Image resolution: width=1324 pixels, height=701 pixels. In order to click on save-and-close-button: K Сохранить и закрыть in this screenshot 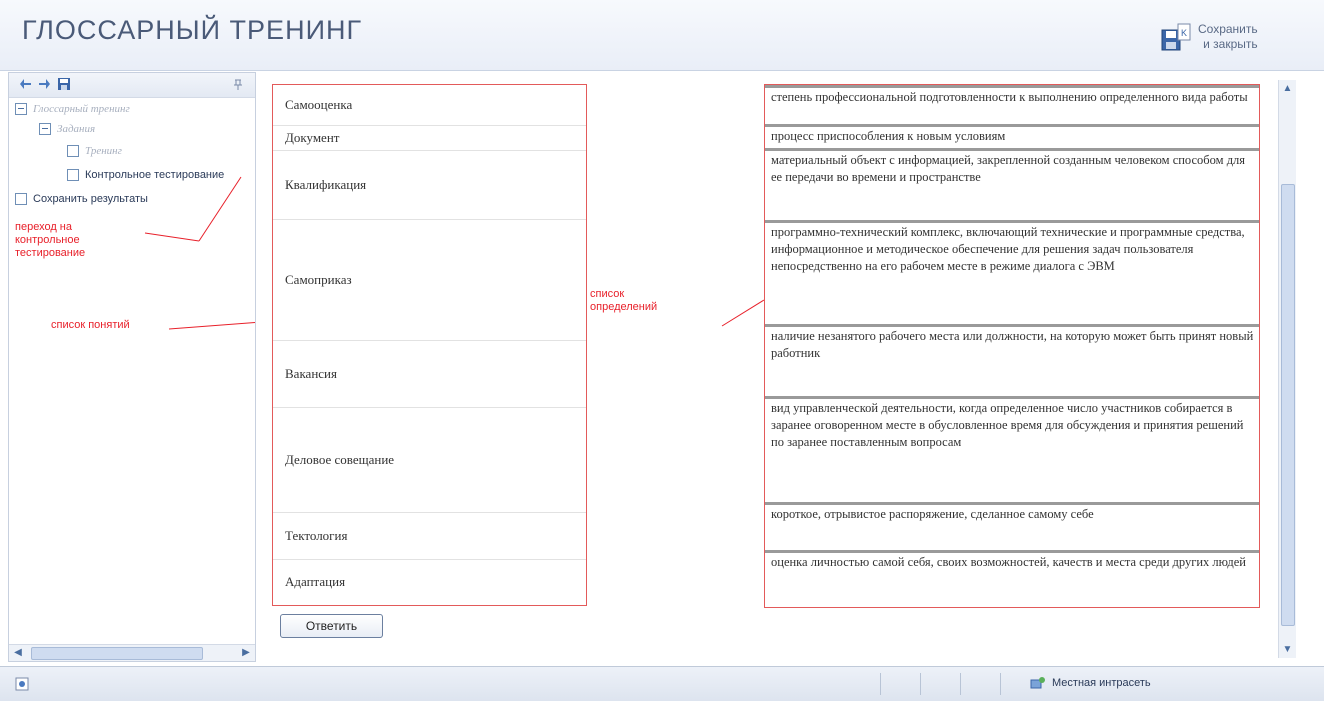, I will do `click(1209, 38)`.